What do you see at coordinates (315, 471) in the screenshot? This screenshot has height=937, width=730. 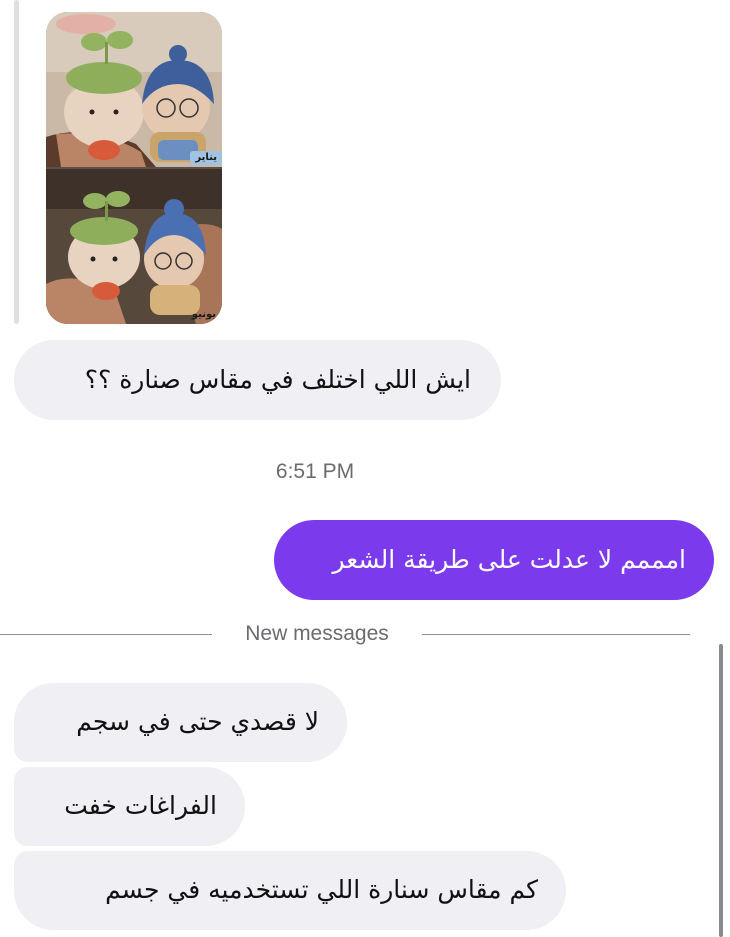 I see `message-timestamp: 6:51 PM` at bounding box center [315, 471].